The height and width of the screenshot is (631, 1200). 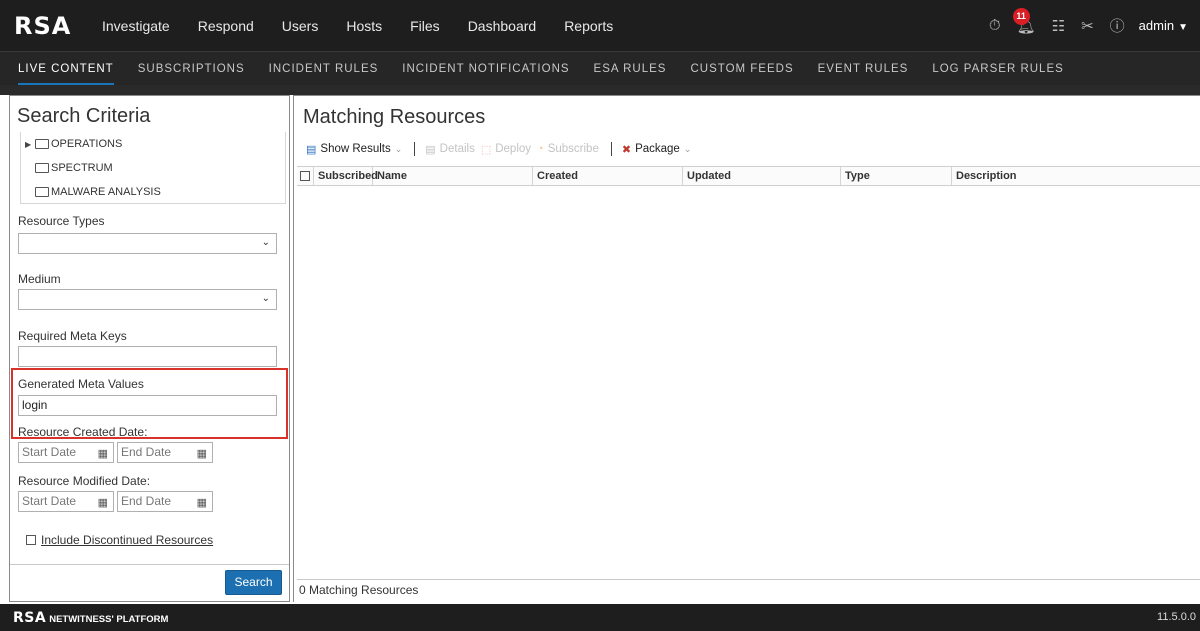 I want to click on search-button: Search, so click(x=253, y=582).